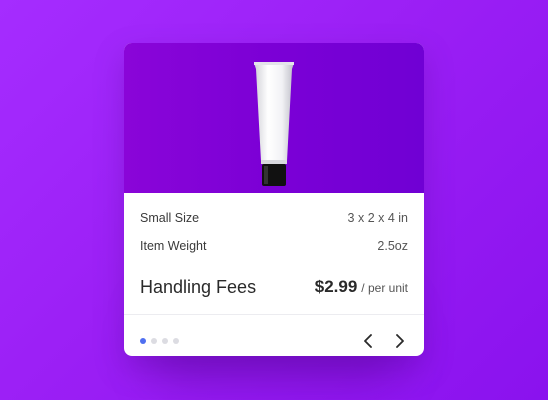 This screenshot has height=400, width=548. What do you see at coordinates (336, 286) in the screenshot?
I see `fees-price: $2.99` at bounding box center [336, 286].